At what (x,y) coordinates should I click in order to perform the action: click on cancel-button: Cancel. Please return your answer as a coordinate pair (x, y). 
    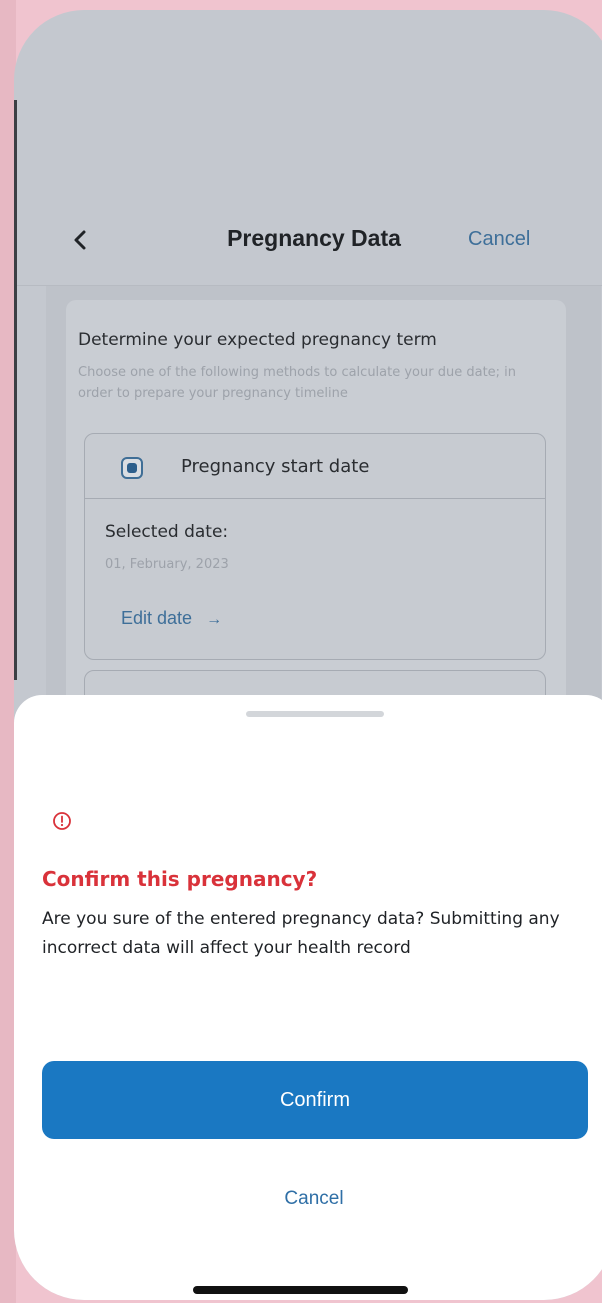
    Looking at the image, I should click on (314, 1199).